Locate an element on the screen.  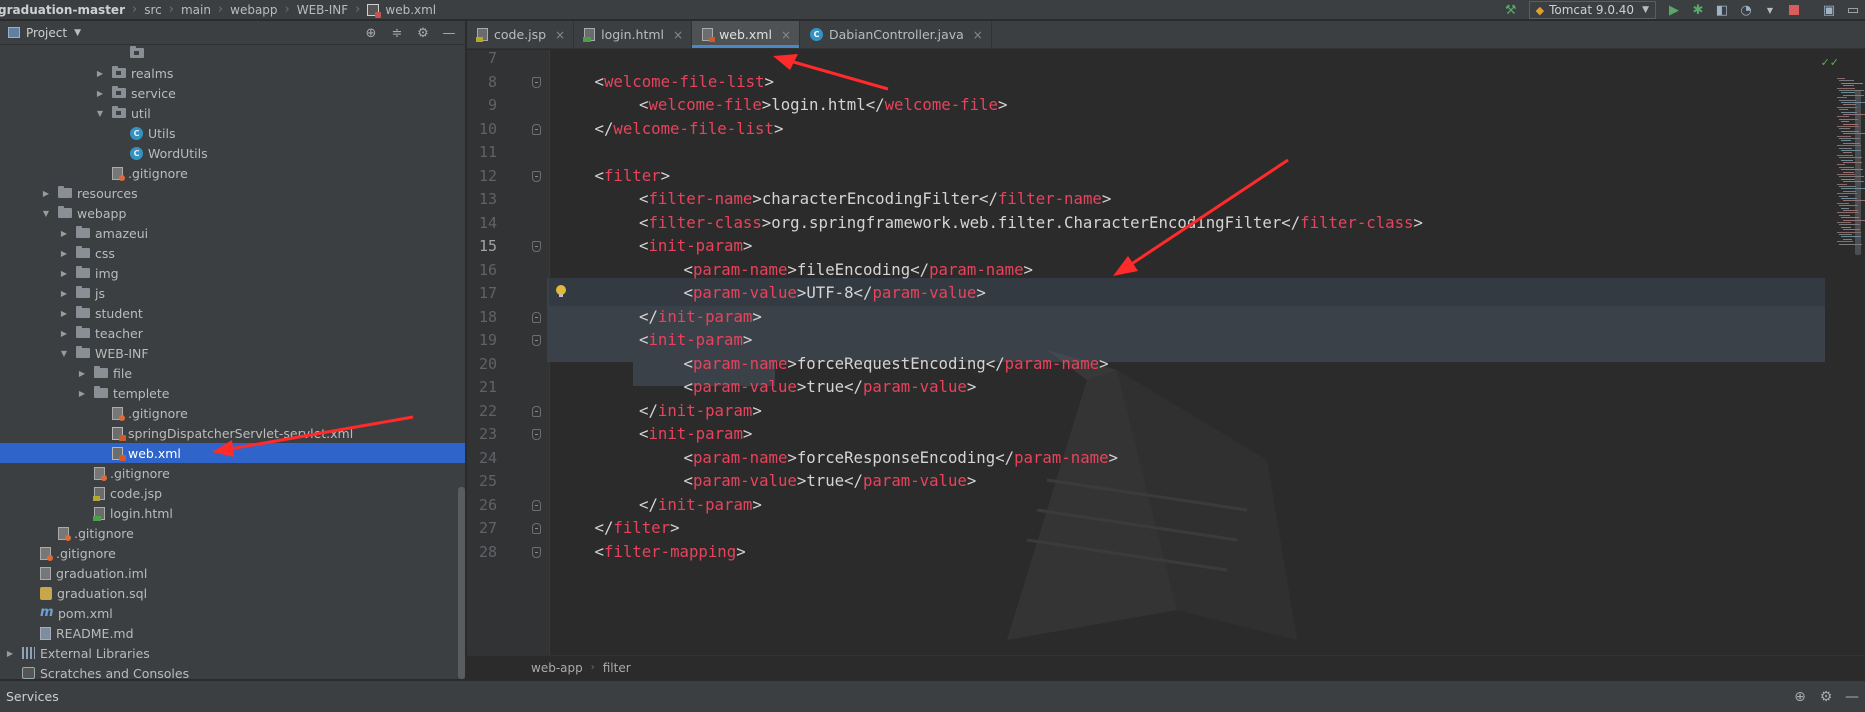
tree-item-file: ▶ file is located at coordinates (232, 373).